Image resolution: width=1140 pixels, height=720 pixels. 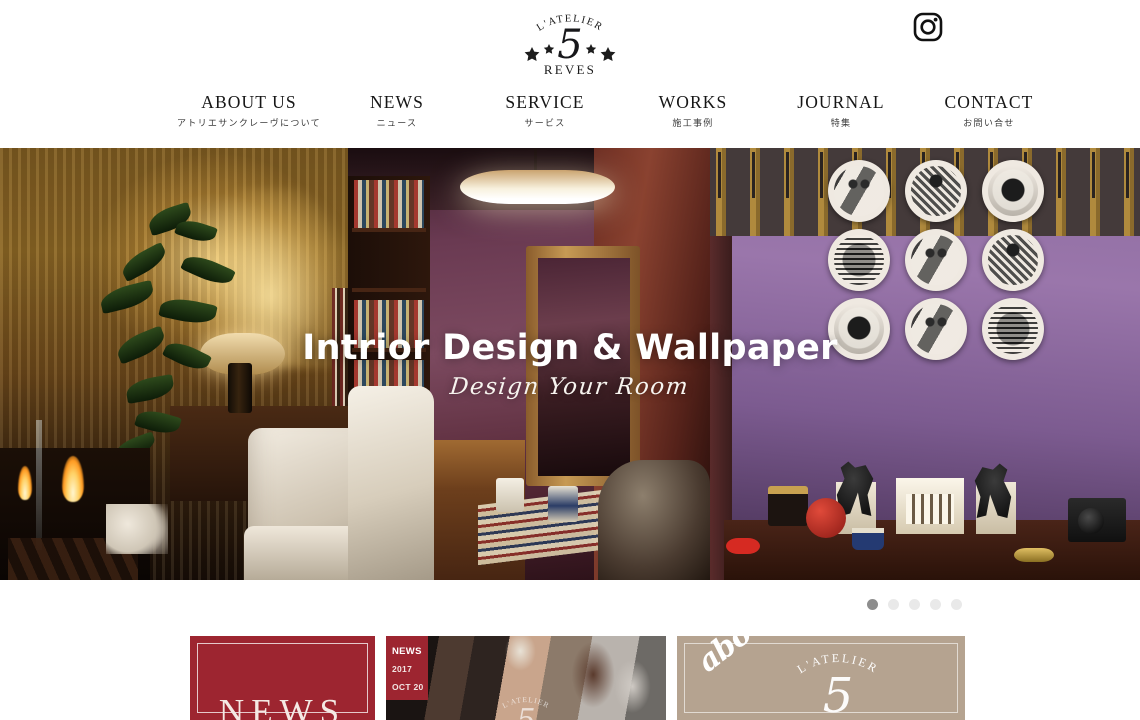 What do you see at coordinates (930, 506) in the screenshot?
I see `architectural-model` at bounding box center [930, 506].